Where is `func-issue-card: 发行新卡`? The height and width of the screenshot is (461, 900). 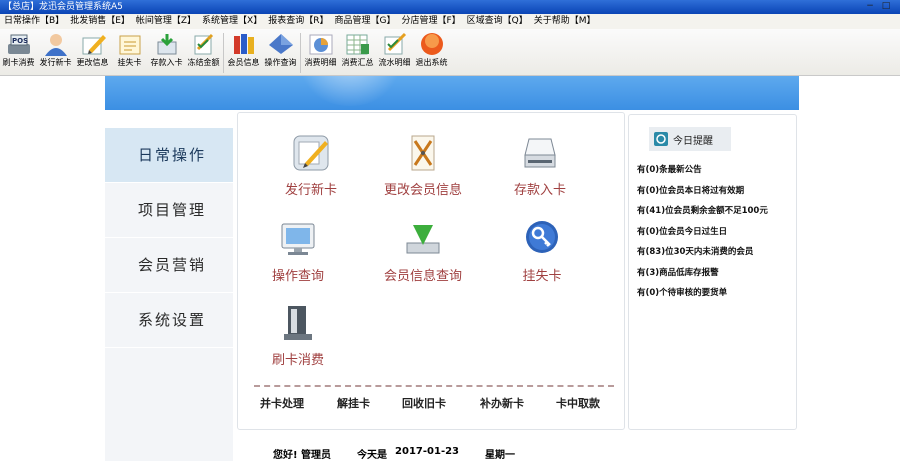
func-issue-card: 发行新卡 is located at coordinates (311, 165).